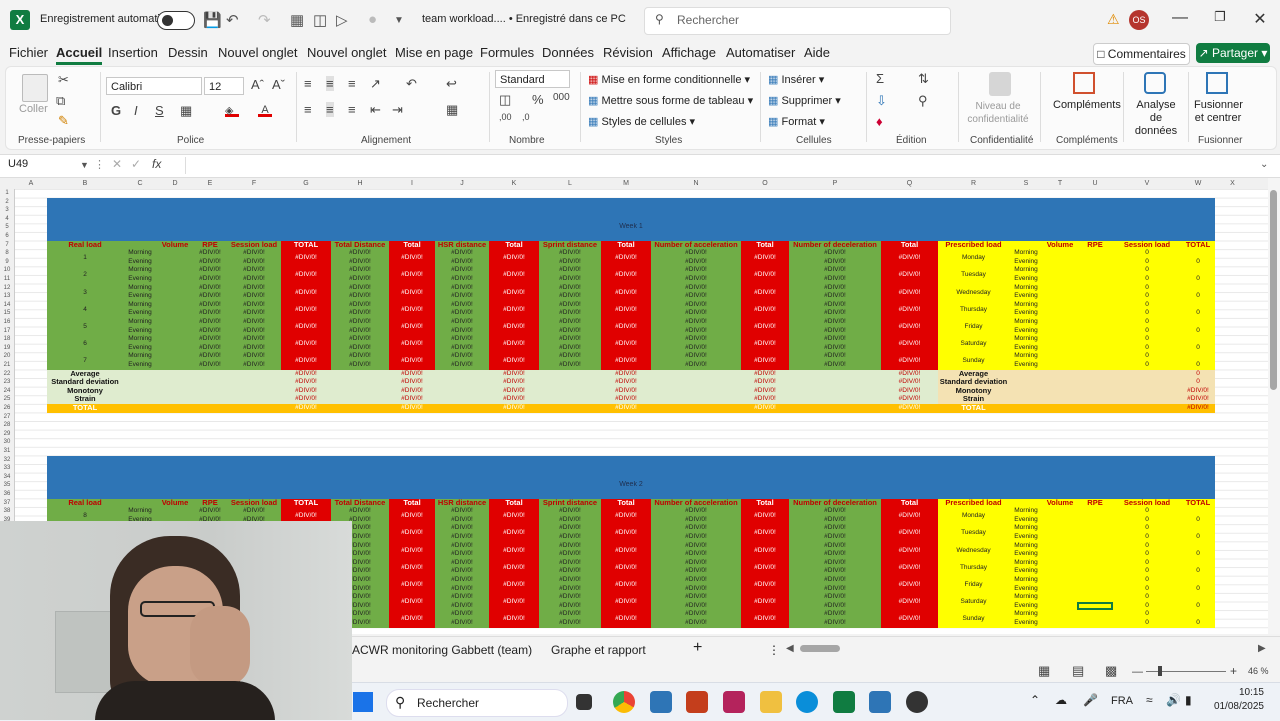 This screenshot has height=721, width=1280. What do you see at coordinates (175, 503) in the screenshot?
I see `column-title: Volume` at bounding box center [175, 503].